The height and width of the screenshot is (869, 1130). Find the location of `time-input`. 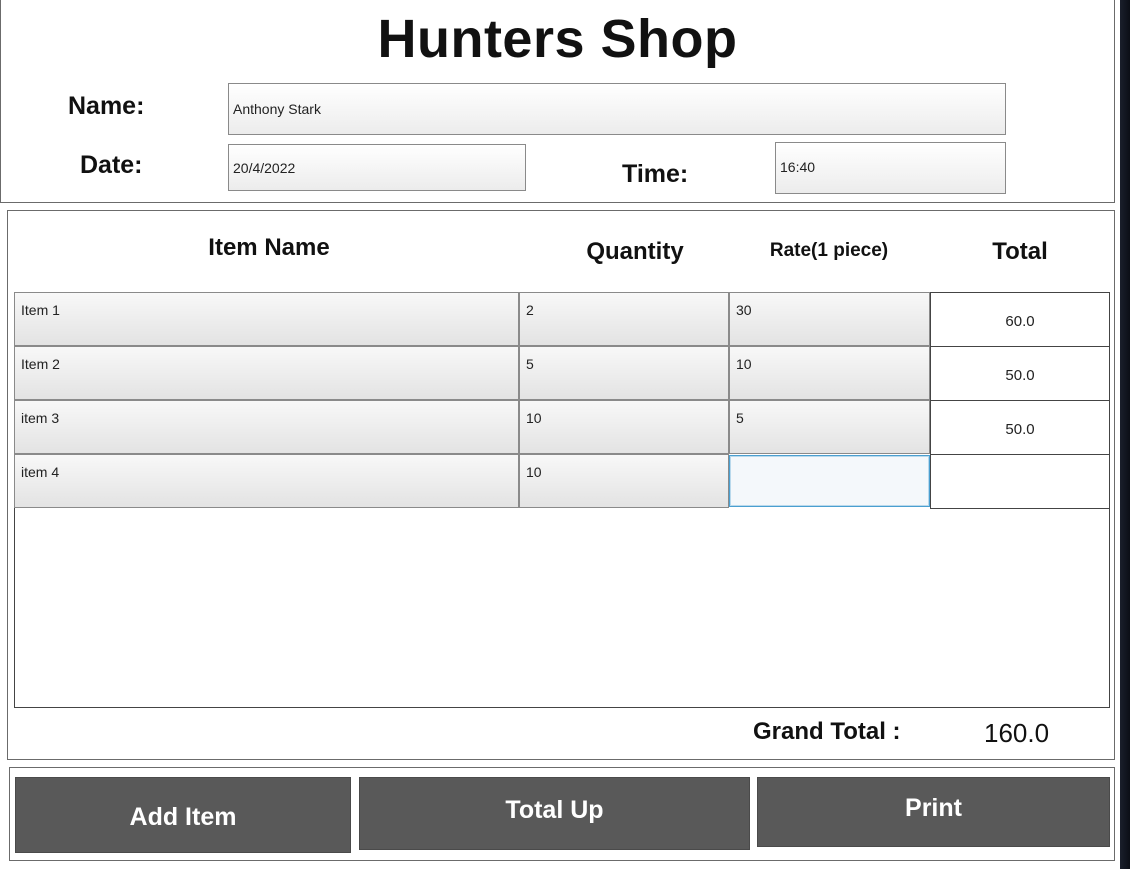

time-input is located at coordinates (890, 168).